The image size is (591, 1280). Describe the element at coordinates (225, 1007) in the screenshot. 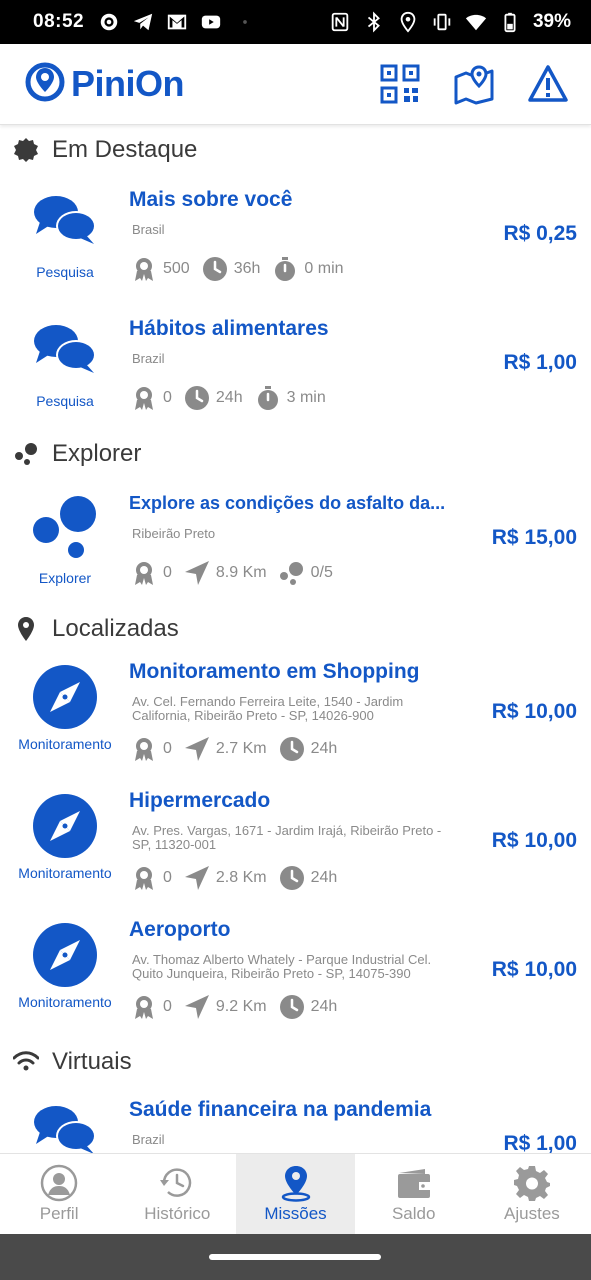

I see `stat-distance: 9.2 Km` at that location.